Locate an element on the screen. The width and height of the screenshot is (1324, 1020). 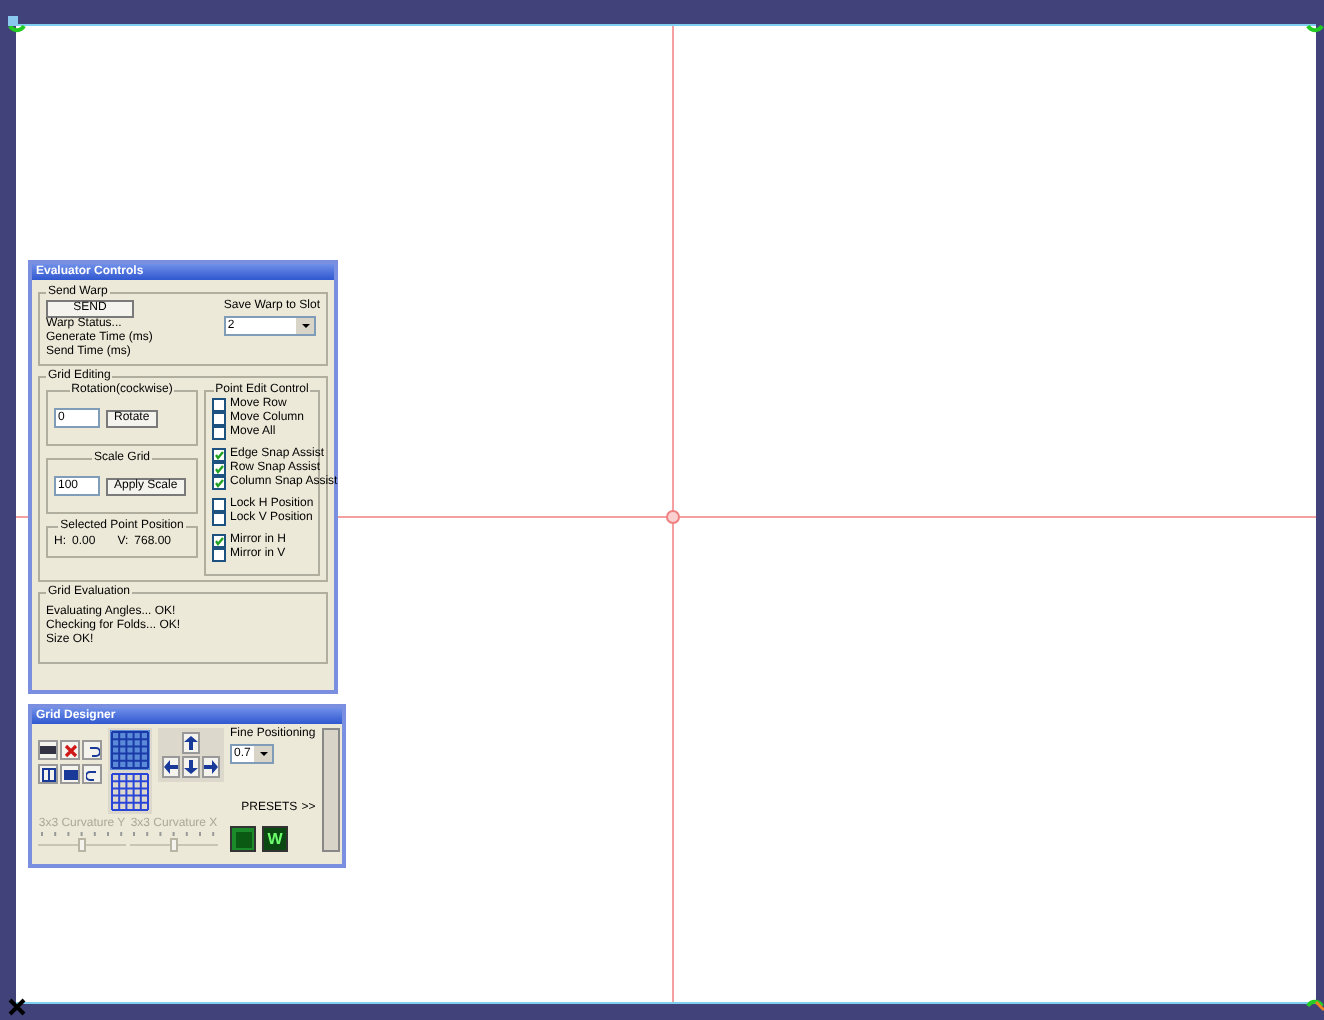
w-preset-button: W is located at coordinates (275, 839).